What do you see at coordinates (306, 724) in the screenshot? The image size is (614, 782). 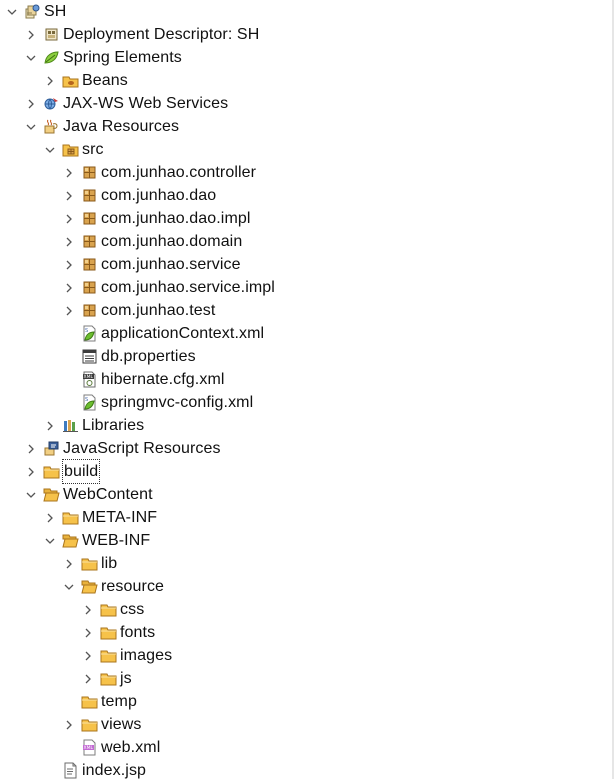 I see `tree-item-views: views` at bounding box center [306, 724].